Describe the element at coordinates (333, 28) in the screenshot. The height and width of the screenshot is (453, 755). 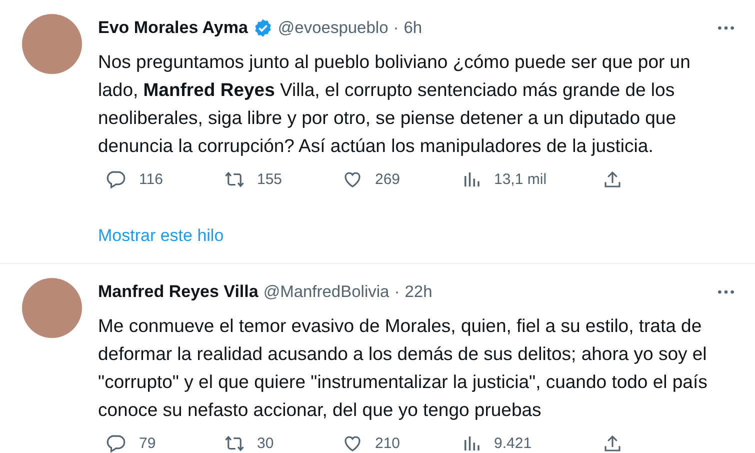
I see `author-handle: @evoespueblo` at that location.